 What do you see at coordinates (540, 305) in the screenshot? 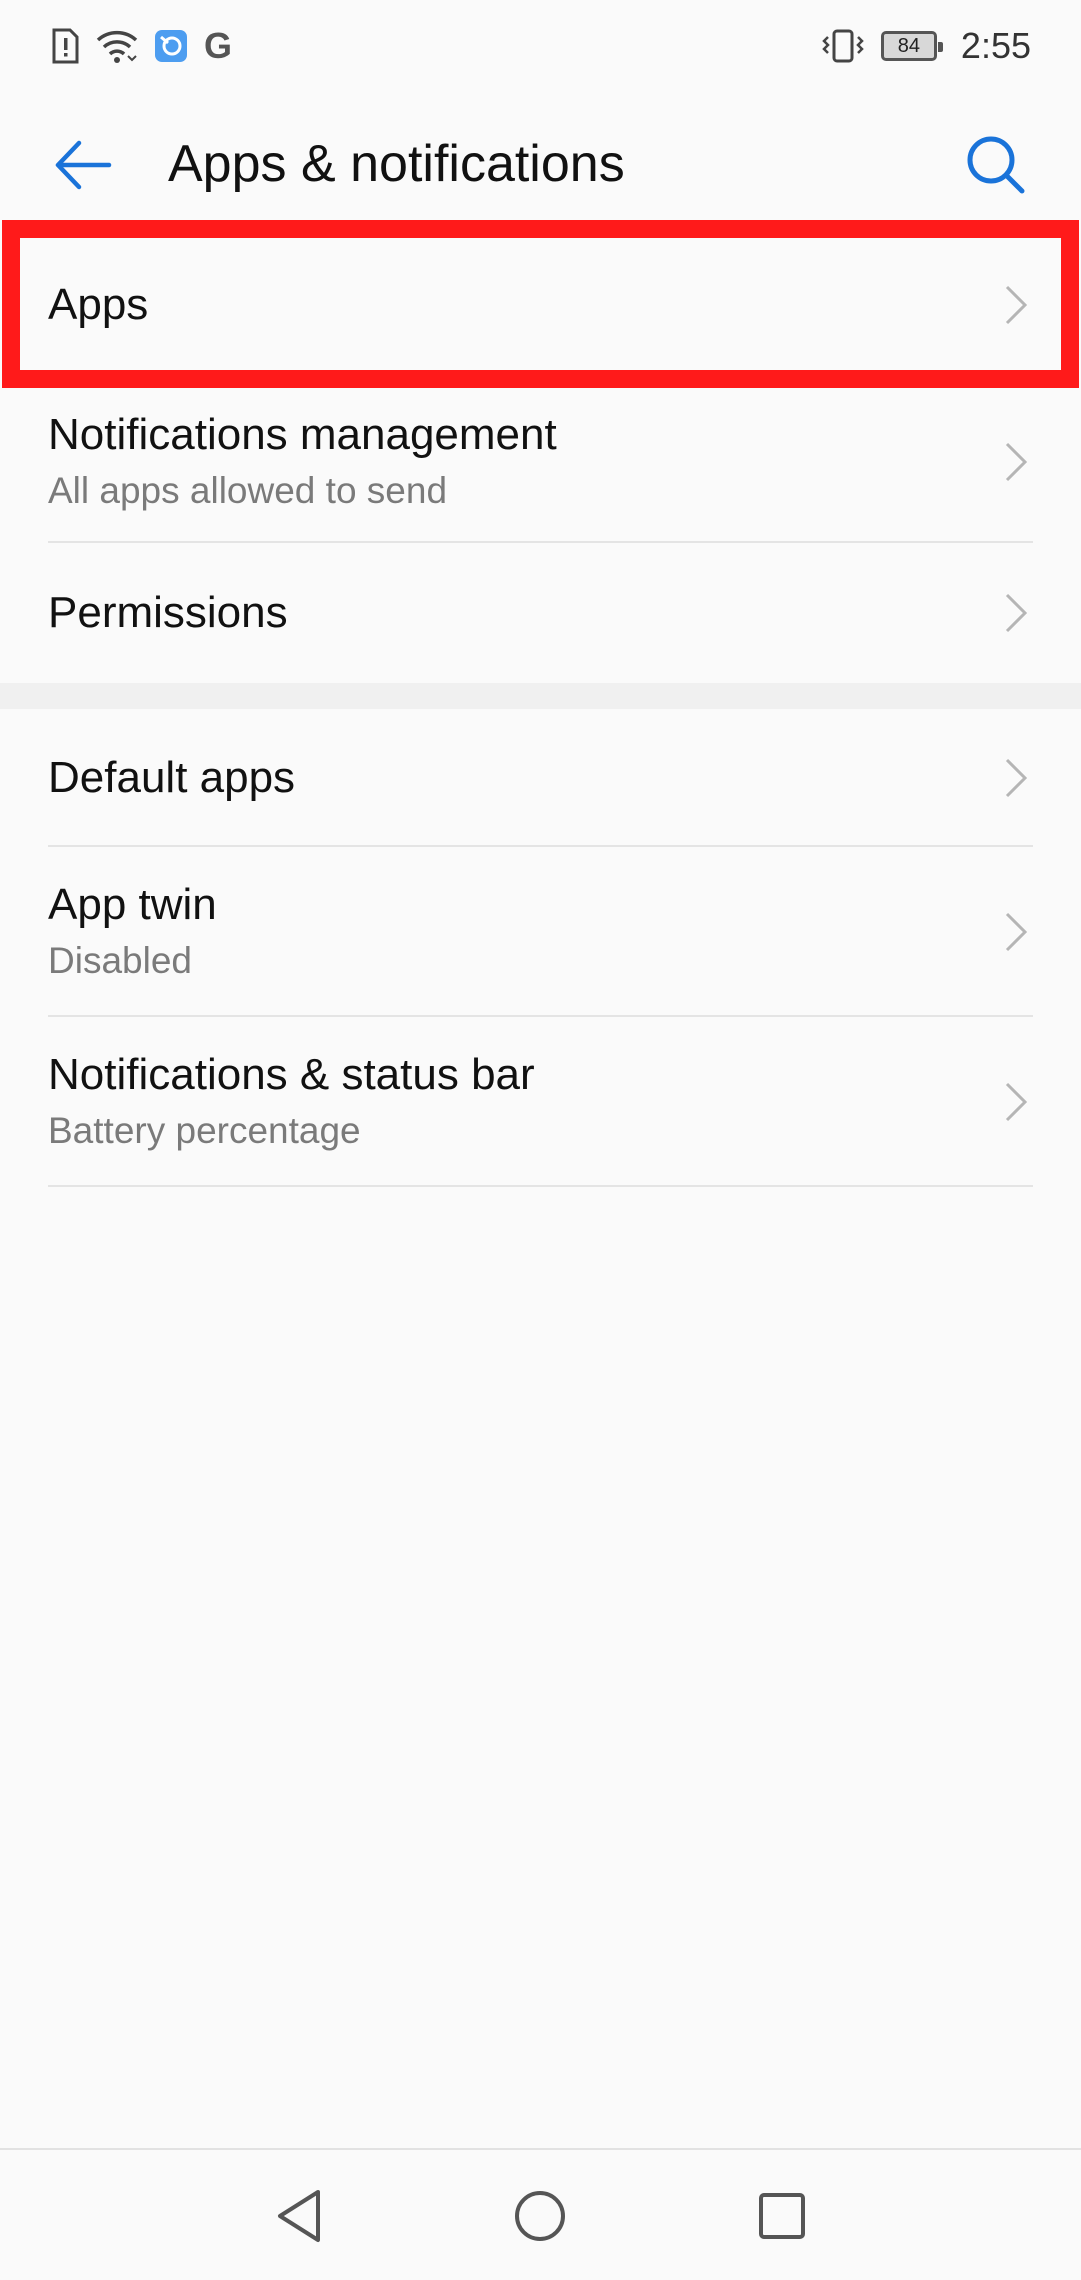
I see `list-item-apps: Apps` at bounding box center [540, 305].